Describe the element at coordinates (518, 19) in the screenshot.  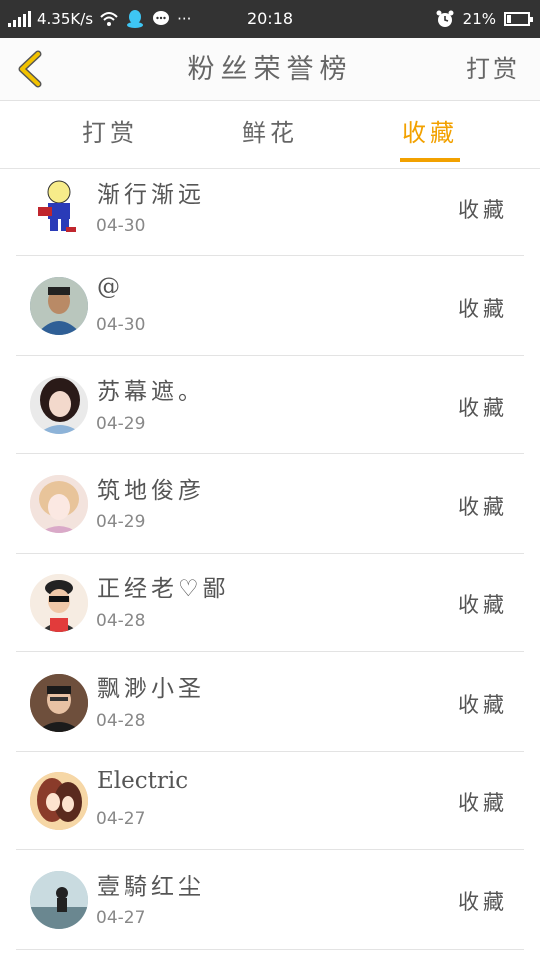
I see `battery-icon` at that location.